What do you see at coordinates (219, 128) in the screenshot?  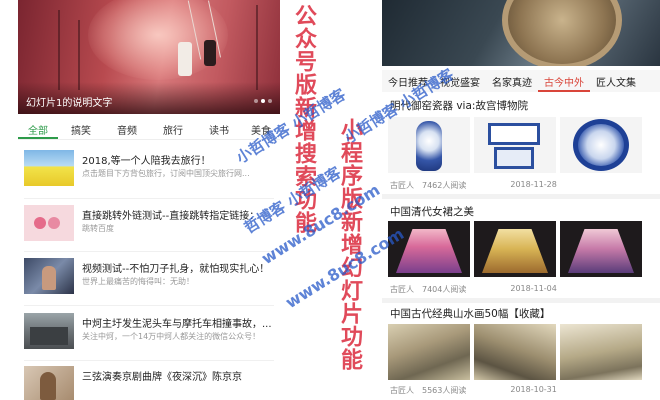 I see `tab-reading: 读书` at bounding box center [219, 128].